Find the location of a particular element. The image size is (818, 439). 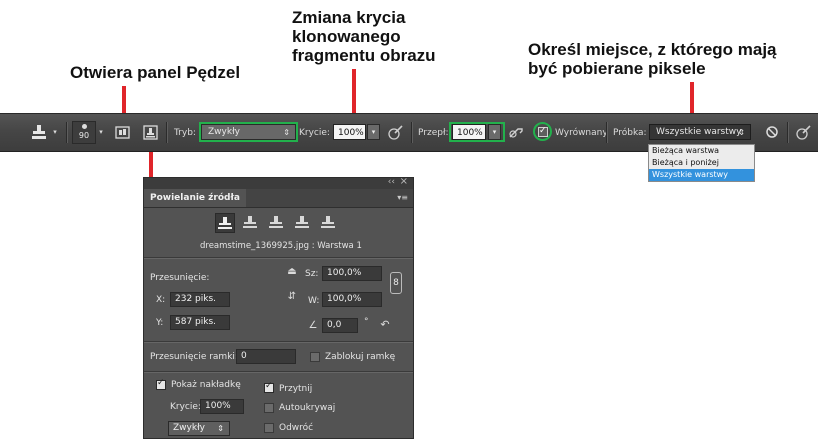

overlay-mode-value: Zwykły is located at coordinates (189, 428).